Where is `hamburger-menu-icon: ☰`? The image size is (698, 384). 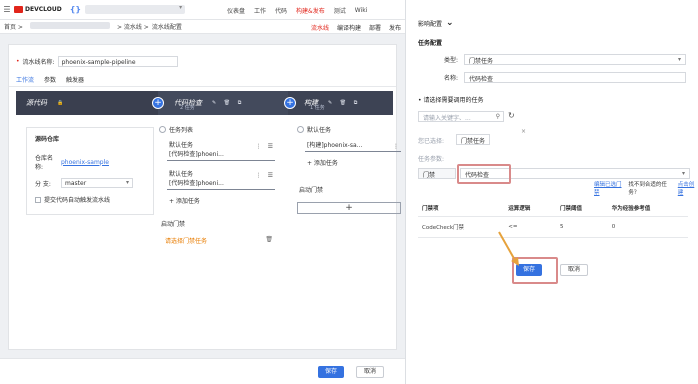
hamburger-menu-icon: ☰ is located at coordinates (7, 9).